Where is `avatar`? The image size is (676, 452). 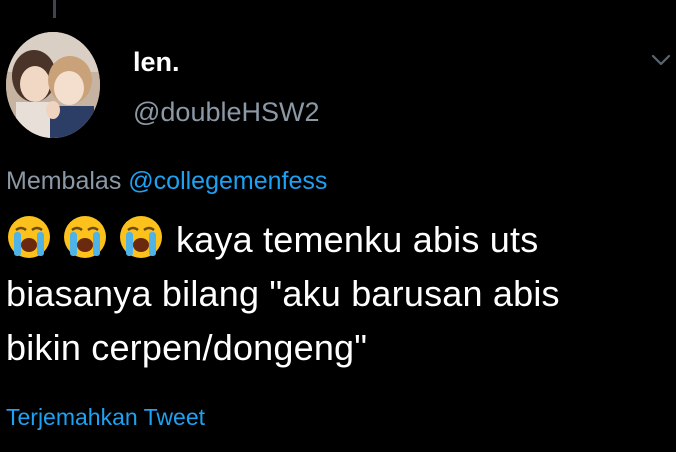 avatar is located at coordinates (53, 85).